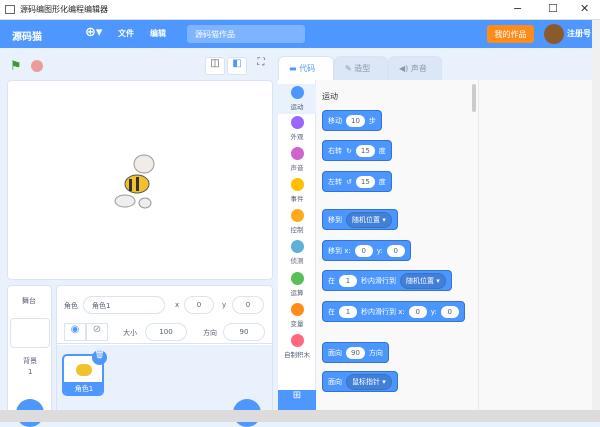  I want to click on hide-sprite-eye-icon: ⊘, so click(97, 332).